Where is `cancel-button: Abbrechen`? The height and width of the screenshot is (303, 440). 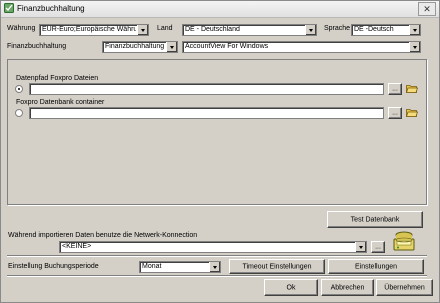 cancel-button: Abbrechen is located at coordinates (347, 287).